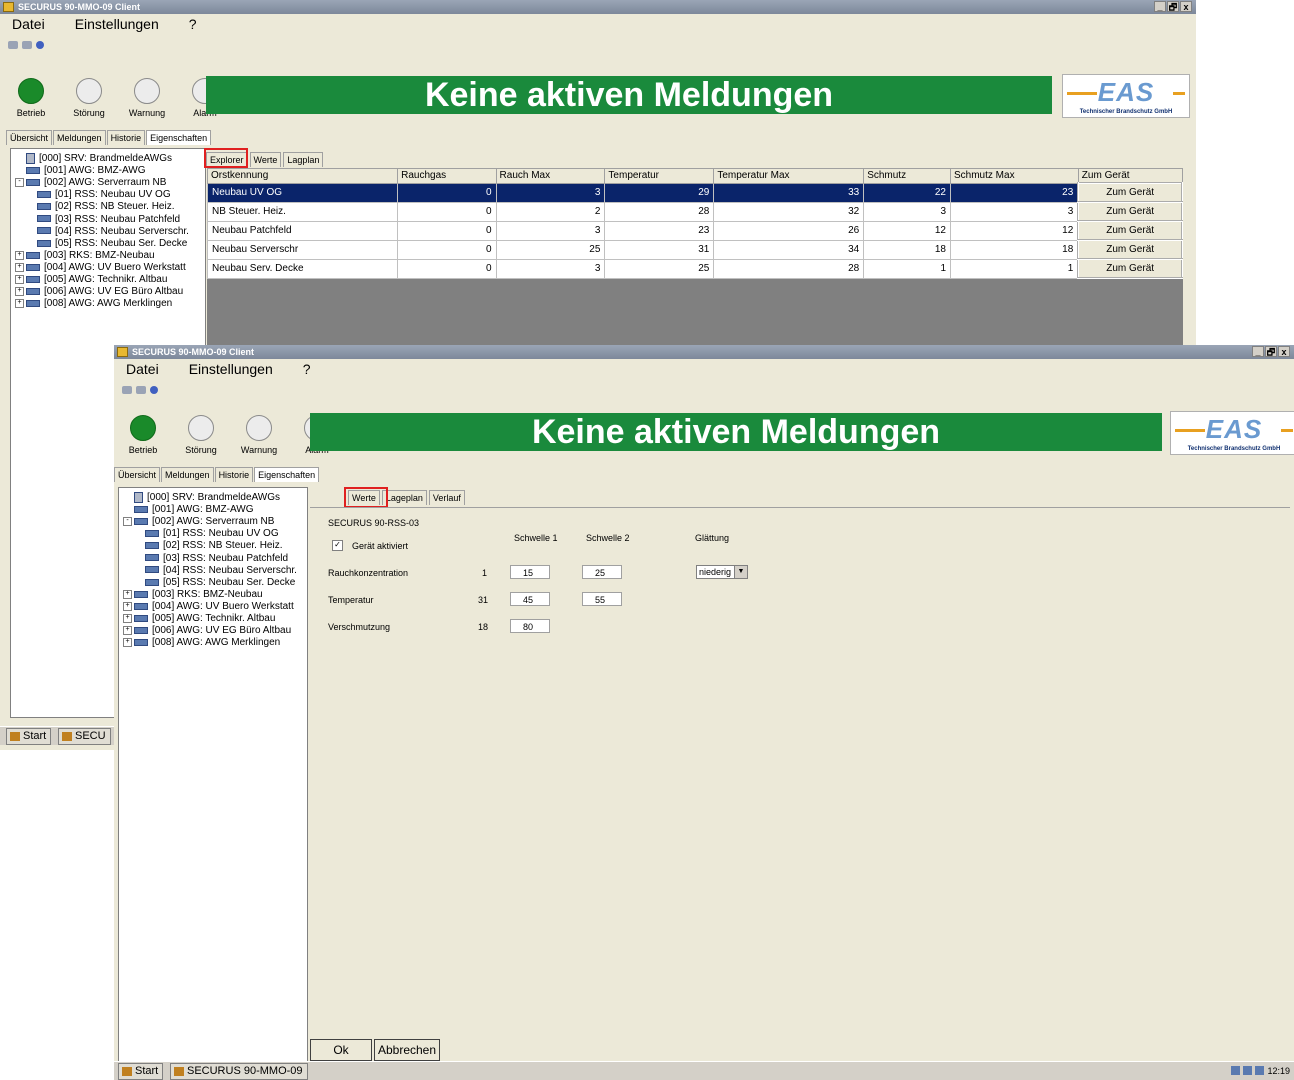 Image resolution: width=1294 pixels, height=1080 pixels. I want to click on cancel-button: Abbrechen, so click(407, 1050).